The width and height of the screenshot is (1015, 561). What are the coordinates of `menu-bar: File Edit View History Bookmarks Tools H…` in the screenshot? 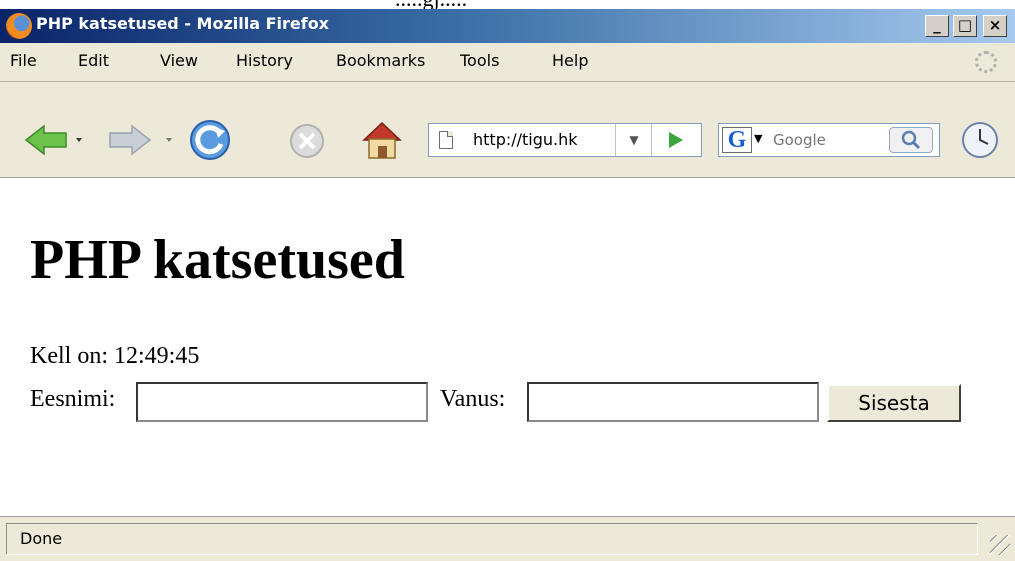 It's located at (507, 62).